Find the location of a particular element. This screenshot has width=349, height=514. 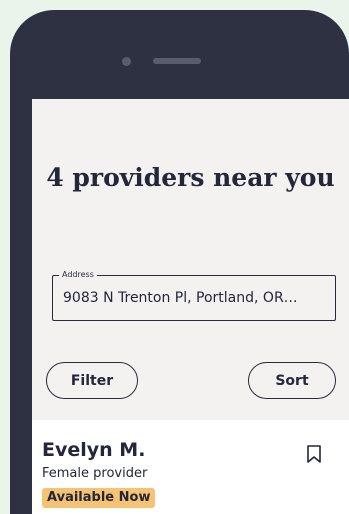

address-field: Address is located at coordinates (194, 295).